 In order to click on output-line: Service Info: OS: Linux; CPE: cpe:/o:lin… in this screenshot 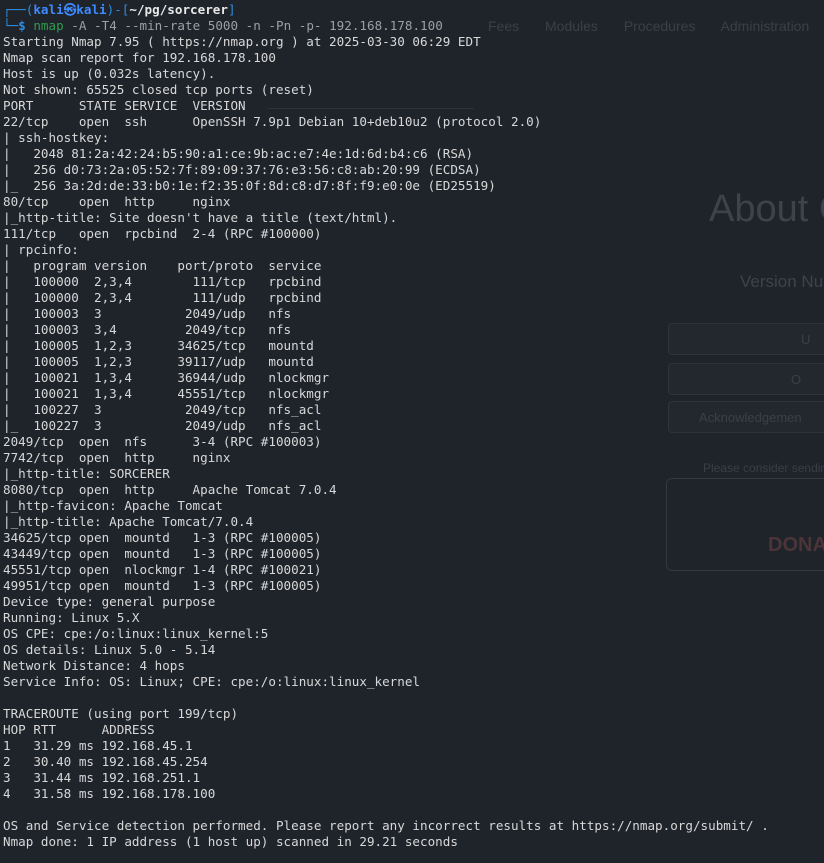, I will do `click(212, 681)`.